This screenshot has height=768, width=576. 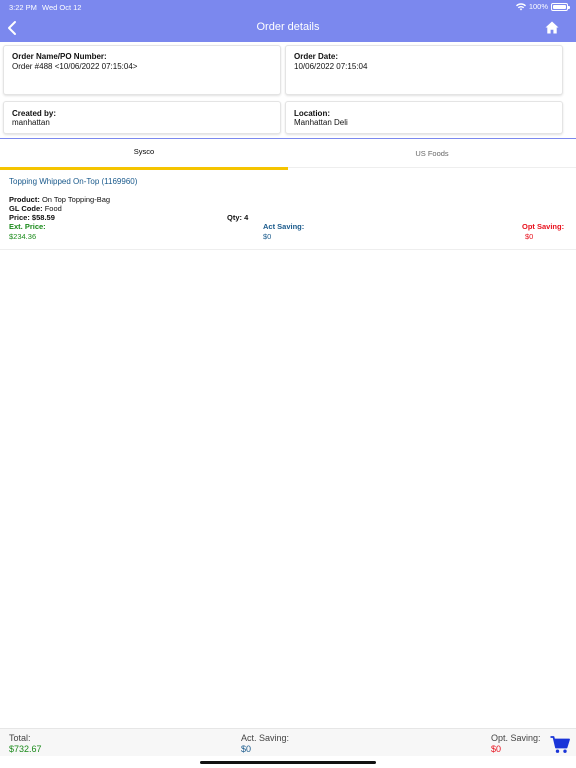 What do you see at coordinates (31, 122) in the screenshot?
I see `created-by-value: manhattan` at bounding box center [31, 122].